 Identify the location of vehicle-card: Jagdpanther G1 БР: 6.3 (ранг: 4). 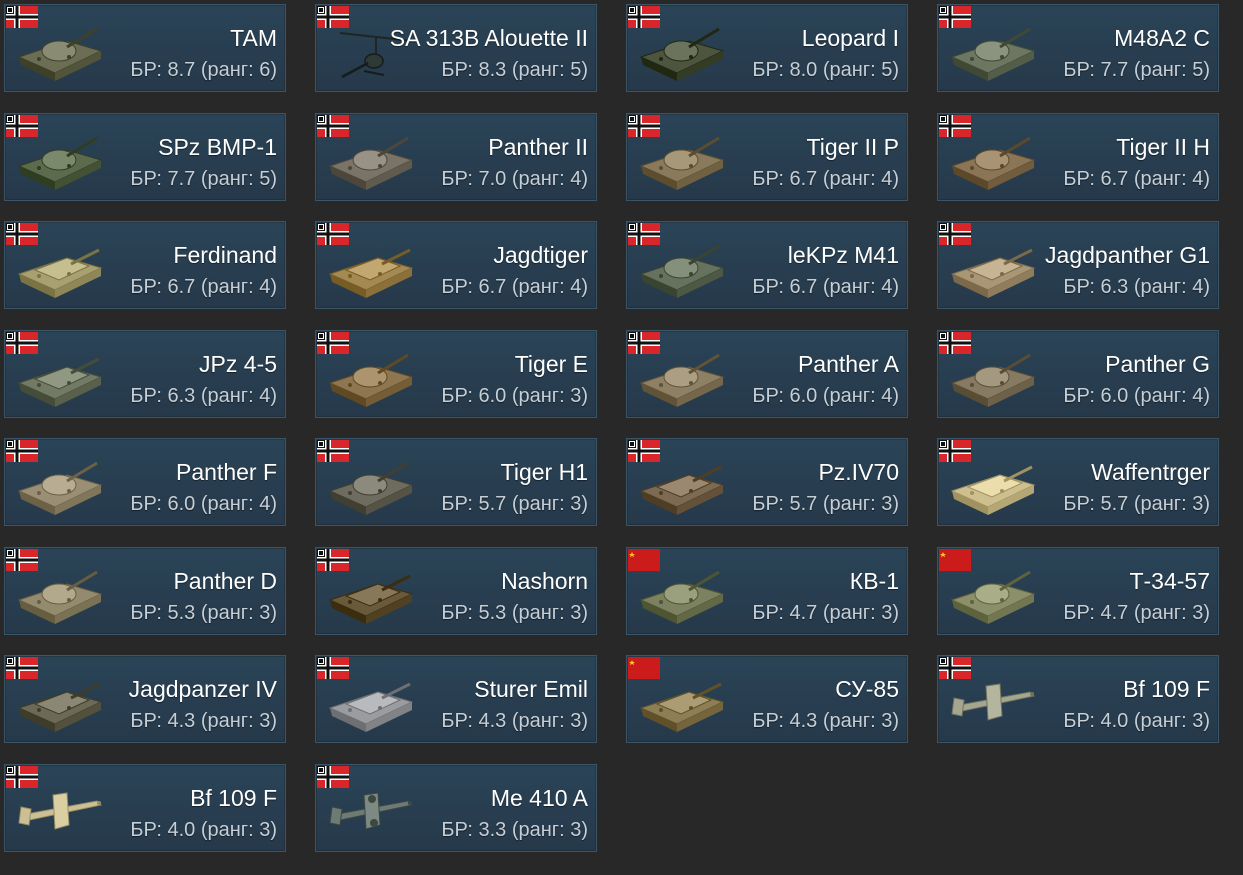
(1078, 265).